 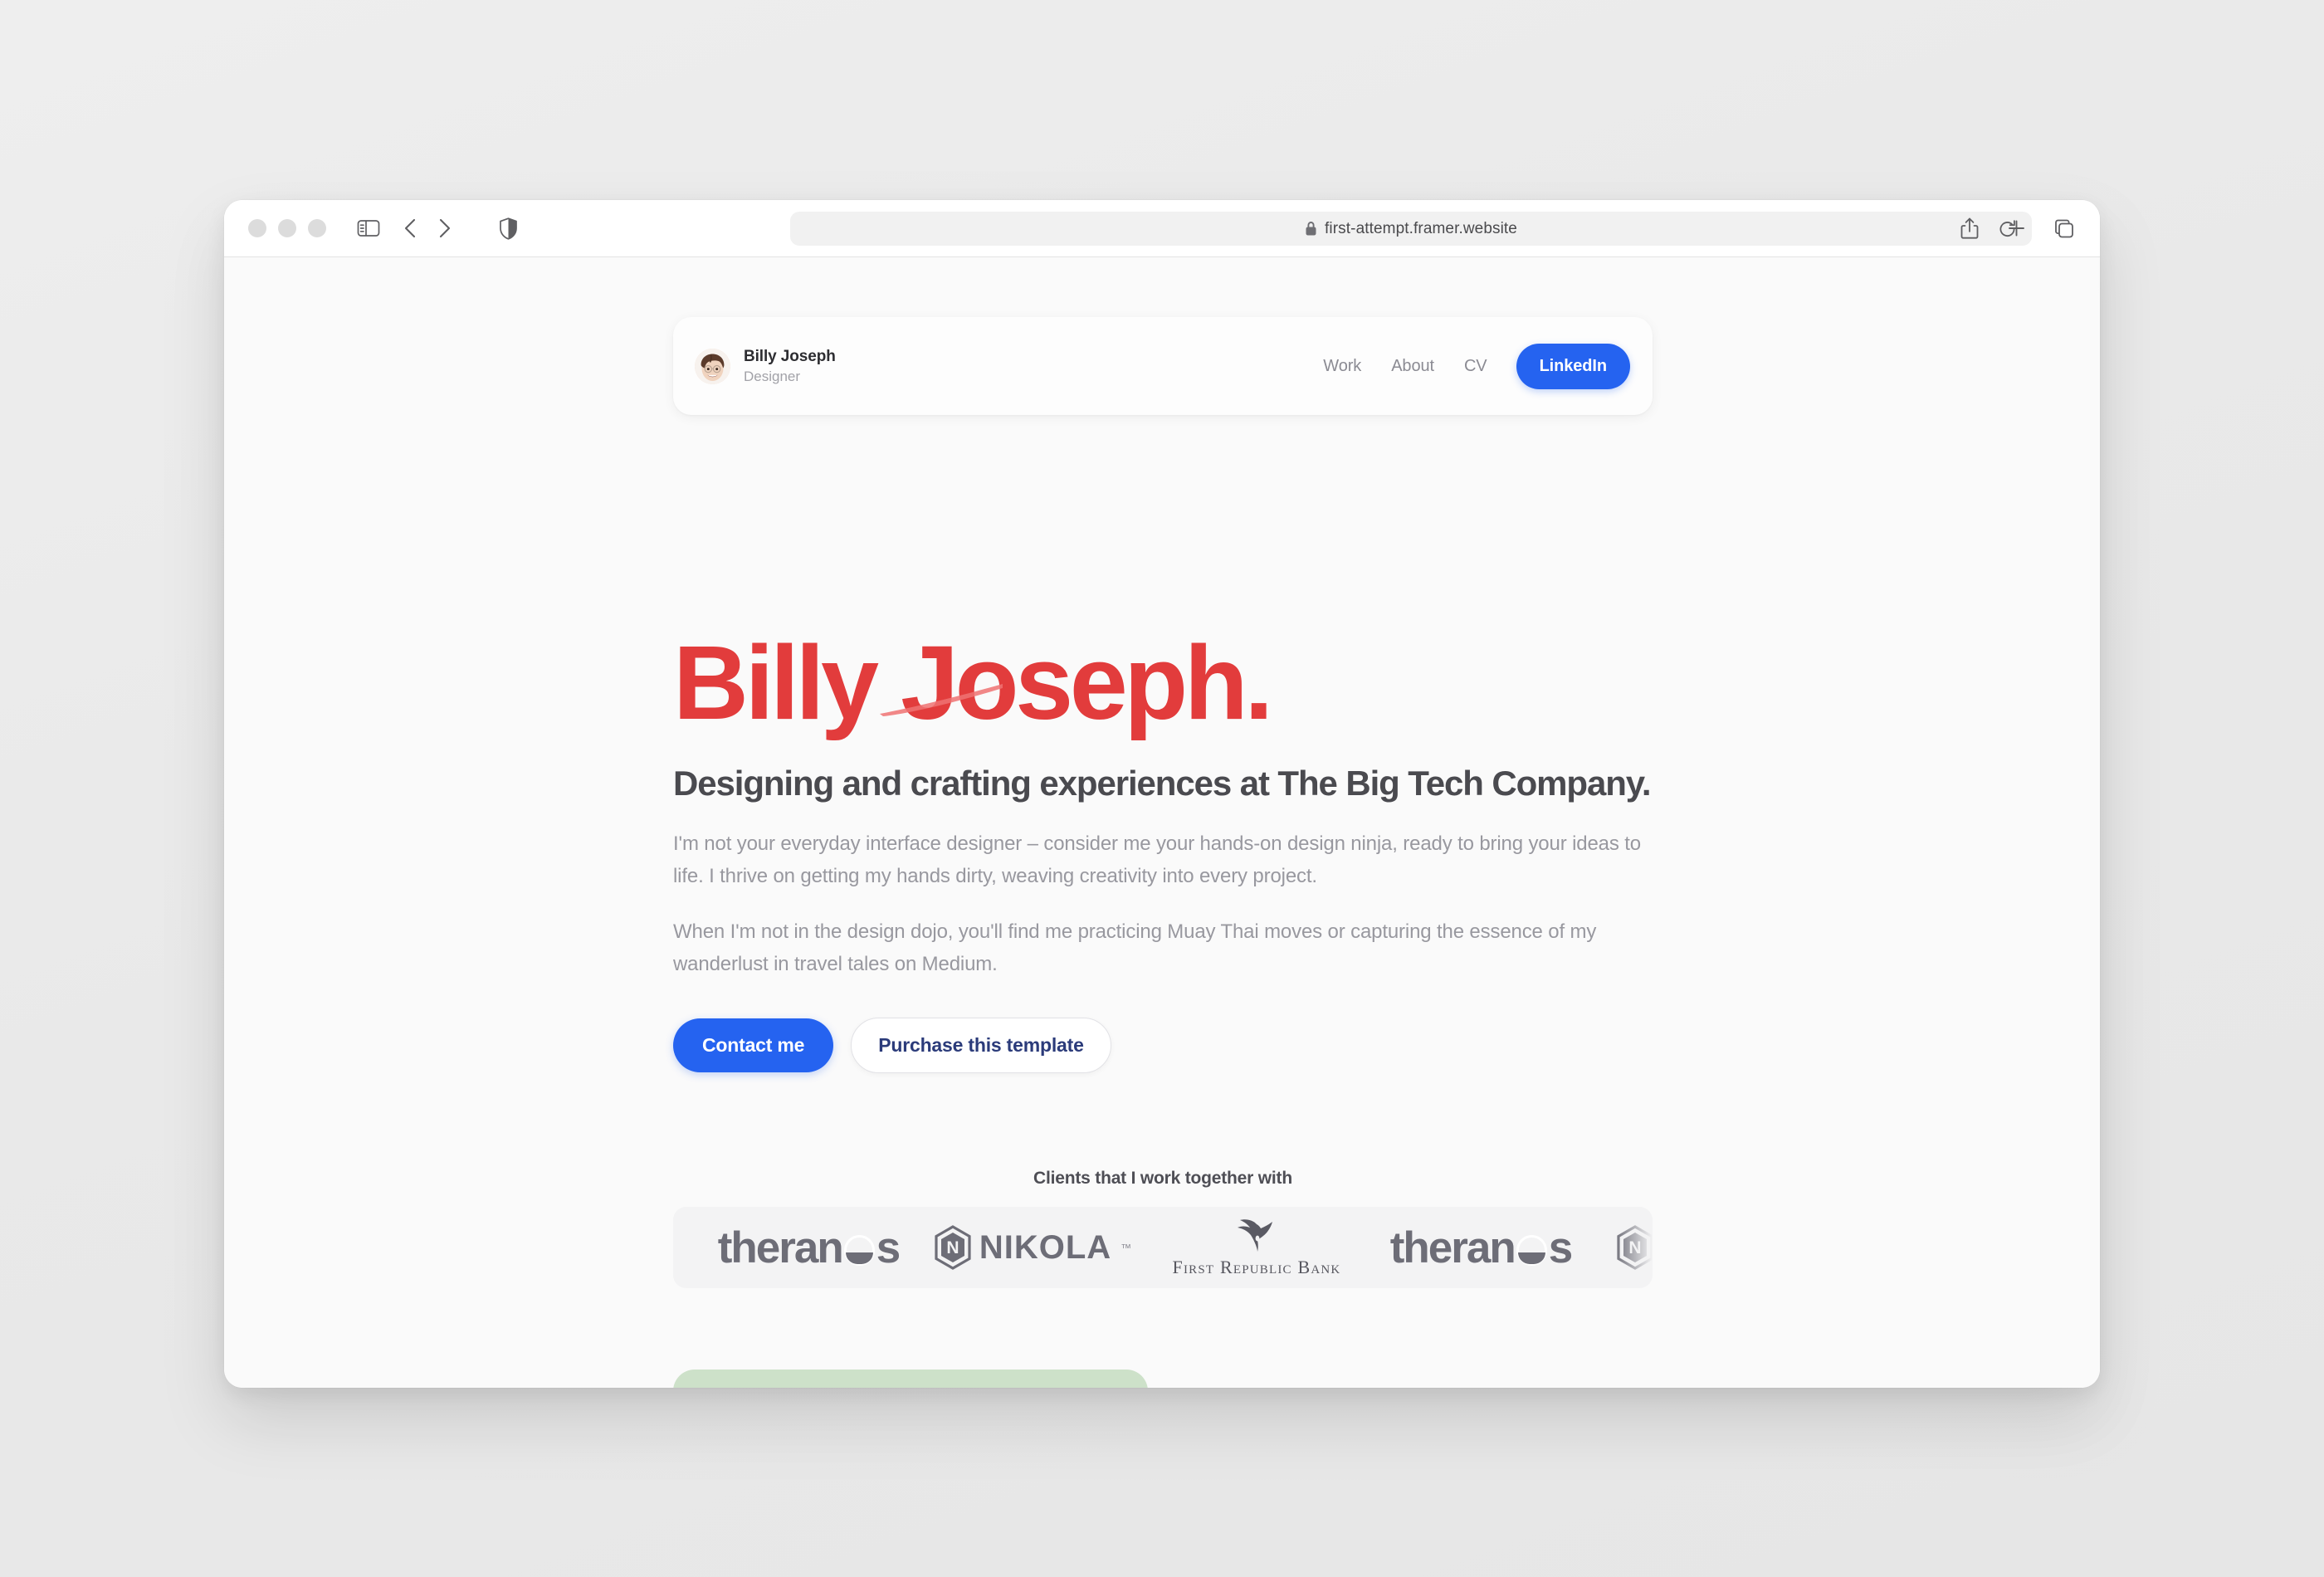 I want to click on nikola-wordmark-repeat: N NIKOLA, so click(x=1634, y=1248).